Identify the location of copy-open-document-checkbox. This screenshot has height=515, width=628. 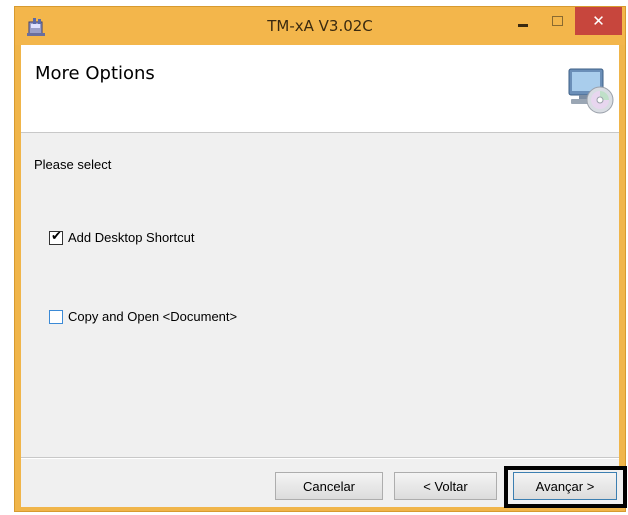
(56, 316).